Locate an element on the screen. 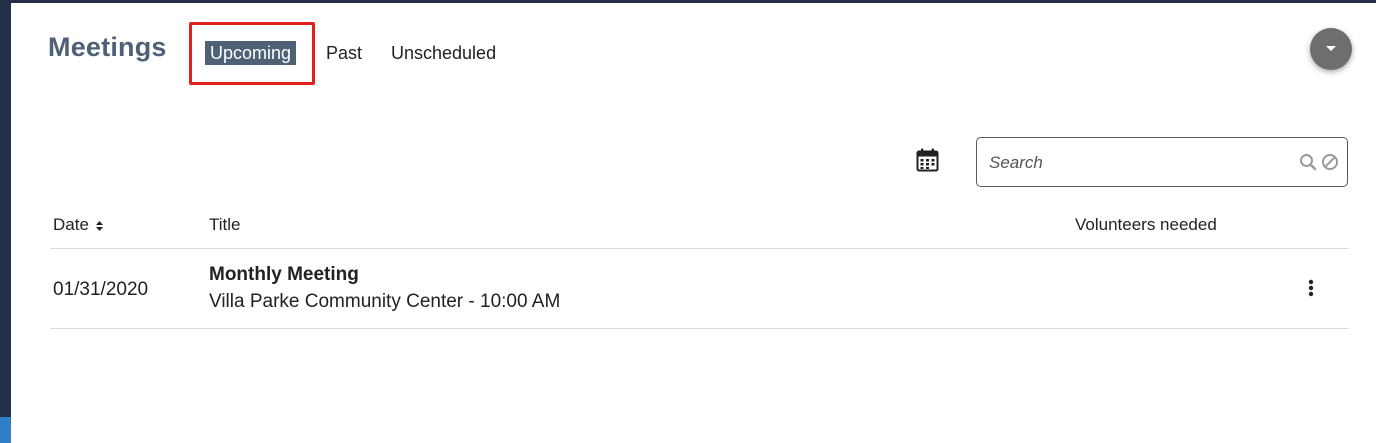 This screenshot has width=1376, height=443. search-box is located at coordinates (1162, 162).